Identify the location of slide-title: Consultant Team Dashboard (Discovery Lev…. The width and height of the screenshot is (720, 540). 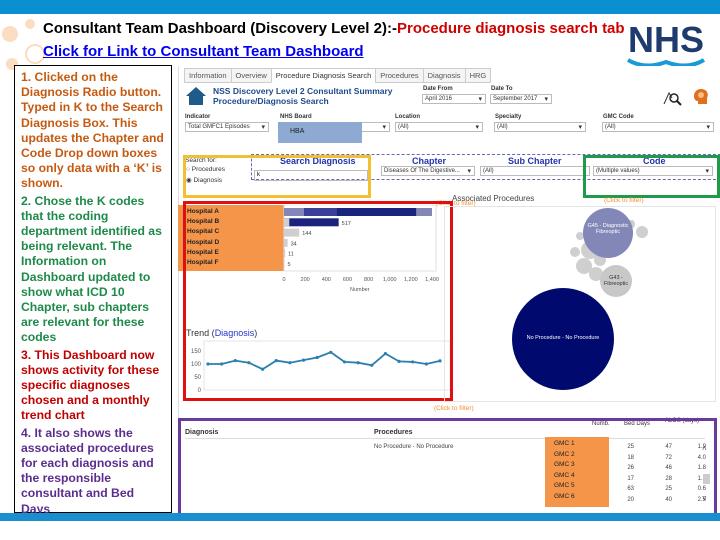
(334, 28).